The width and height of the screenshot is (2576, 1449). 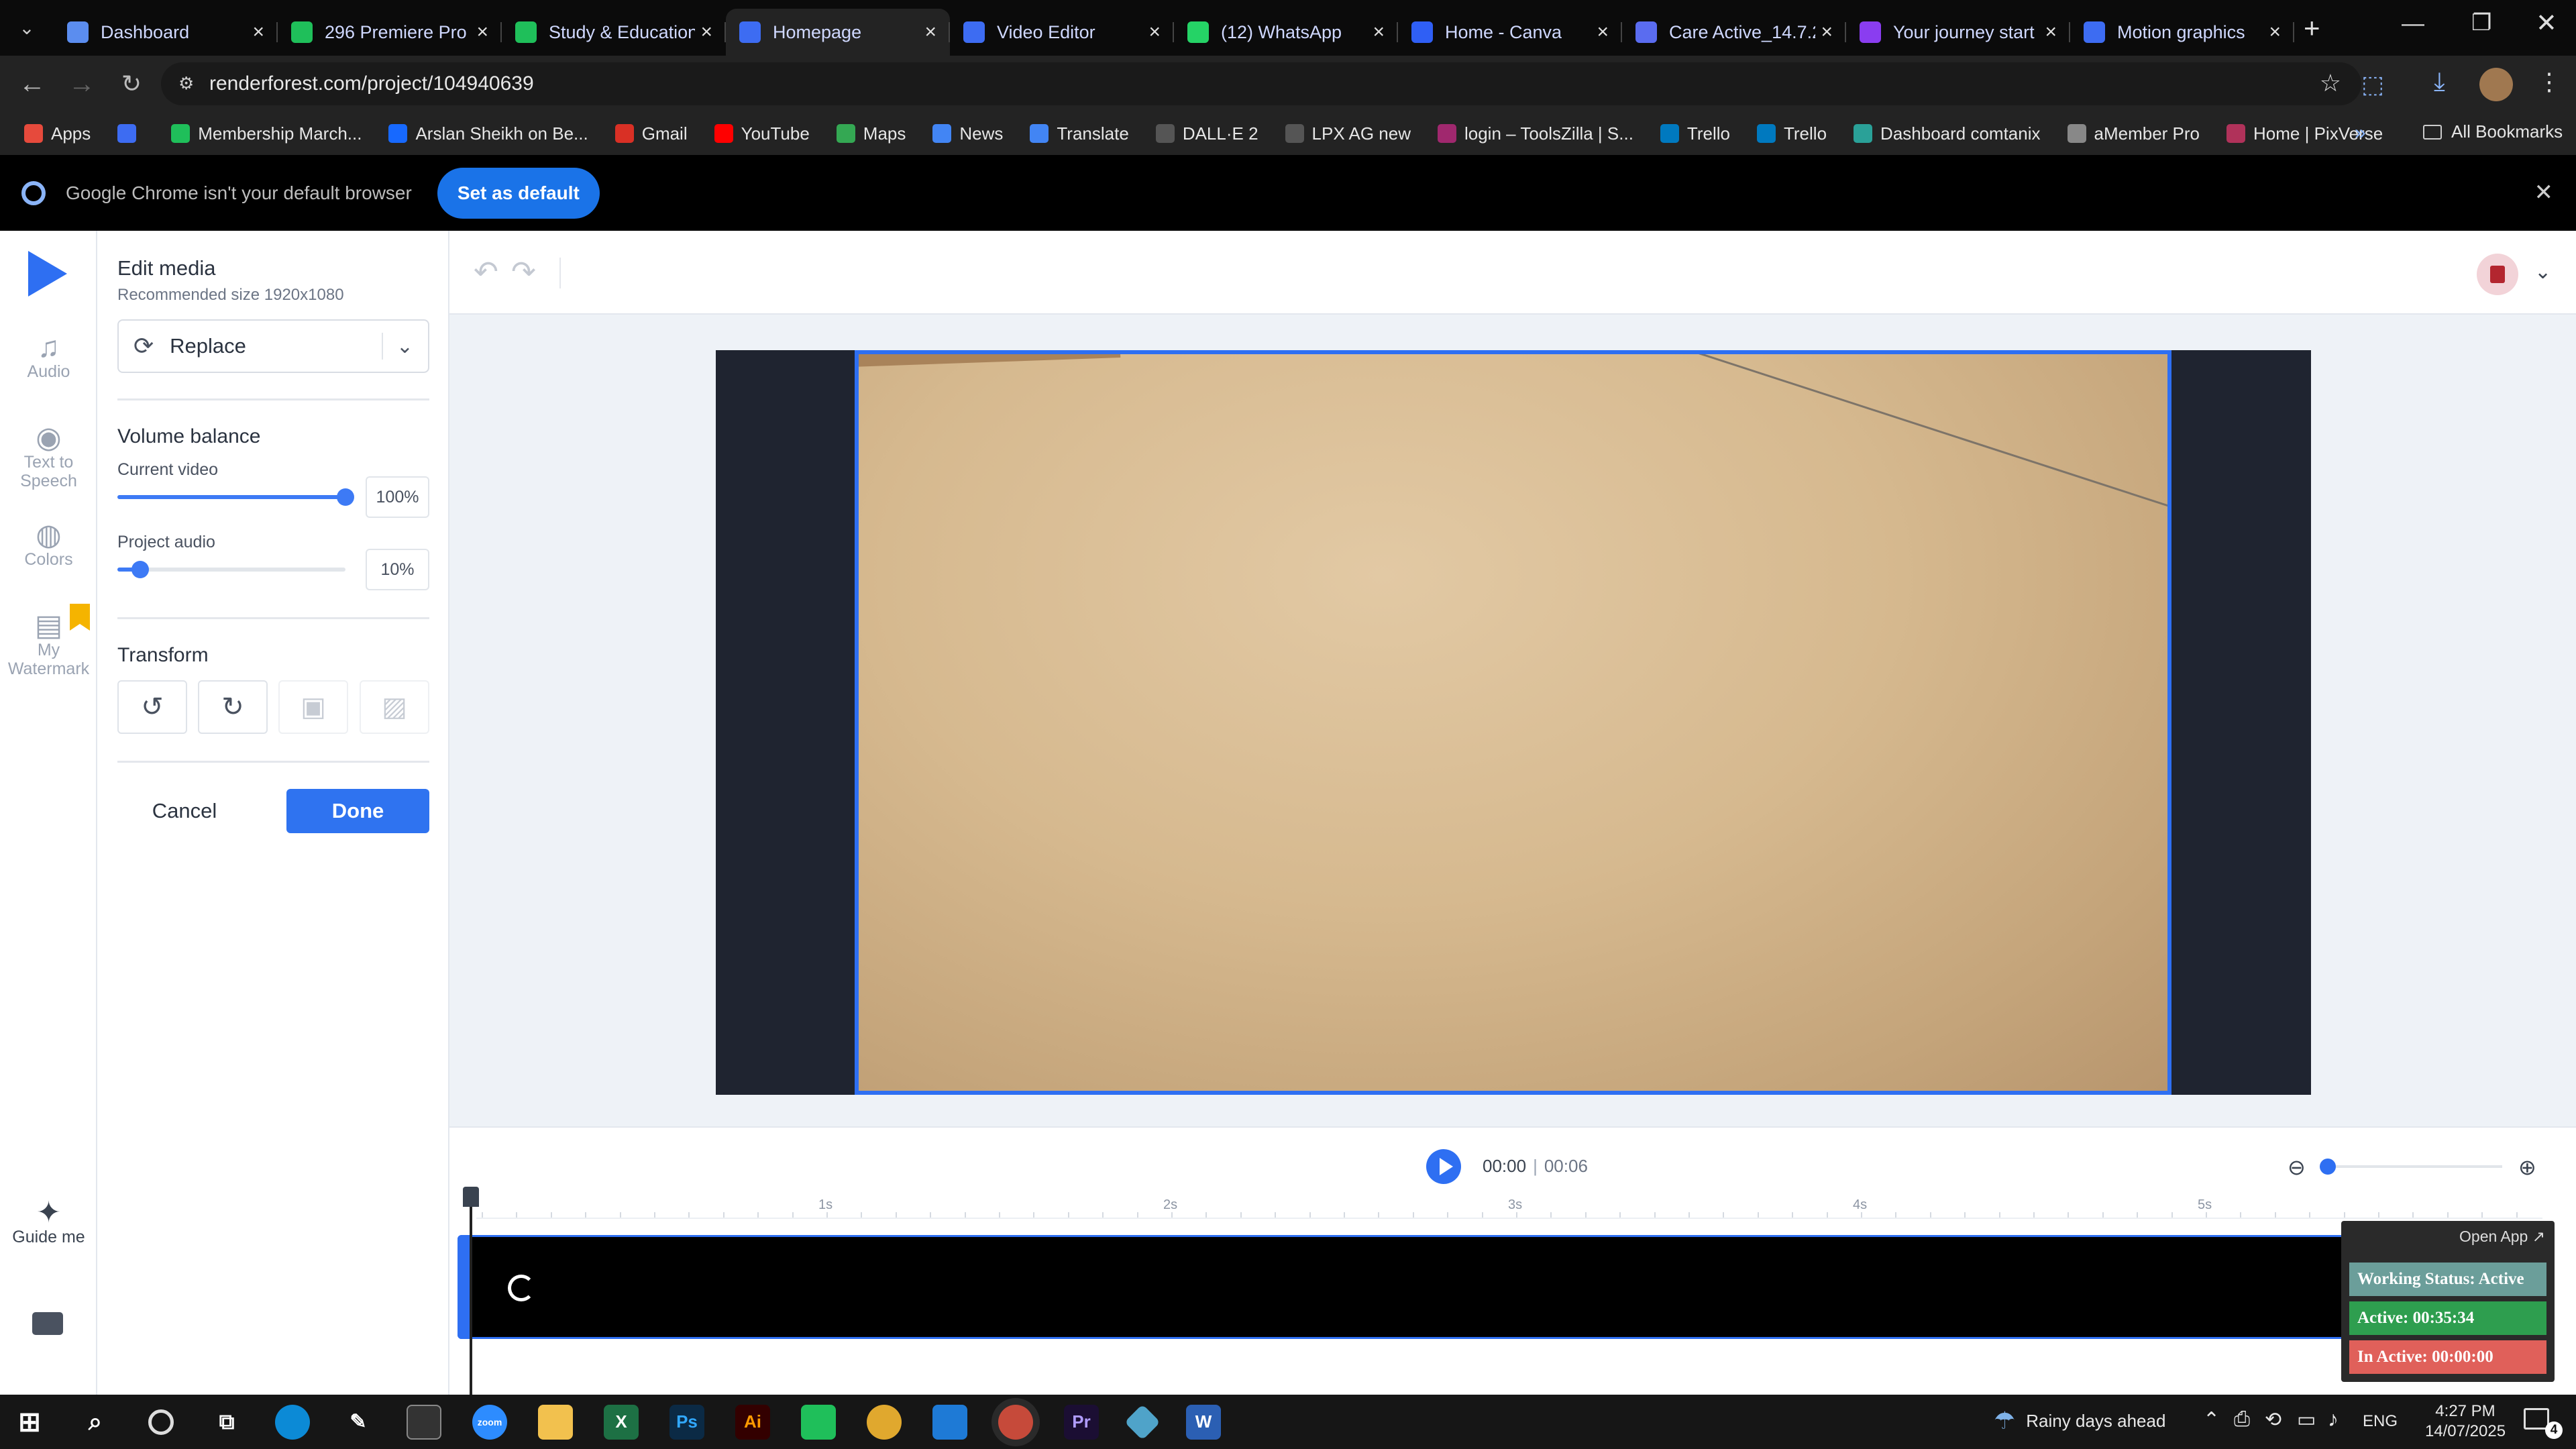 I want to click on reload-icon: ↻, so click(x=131, y=83).